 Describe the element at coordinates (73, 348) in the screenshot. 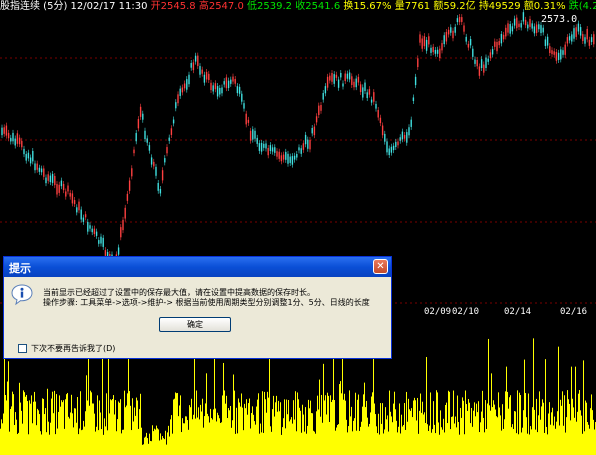

I see `checkbox-label: 下次不要再告诉我了(D)` at that location.